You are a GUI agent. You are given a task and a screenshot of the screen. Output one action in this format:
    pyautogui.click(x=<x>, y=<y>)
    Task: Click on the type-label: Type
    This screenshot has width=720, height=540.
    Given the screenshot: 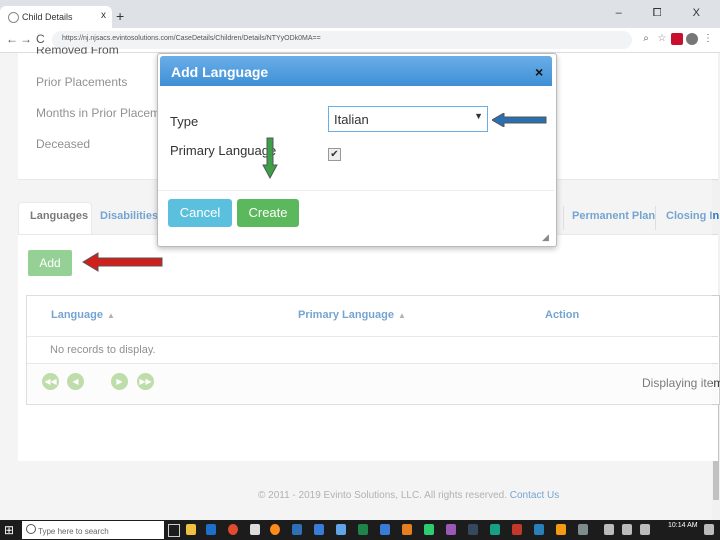 What is the action you would take?
    pyautogui.click(x=184, y=121)
    